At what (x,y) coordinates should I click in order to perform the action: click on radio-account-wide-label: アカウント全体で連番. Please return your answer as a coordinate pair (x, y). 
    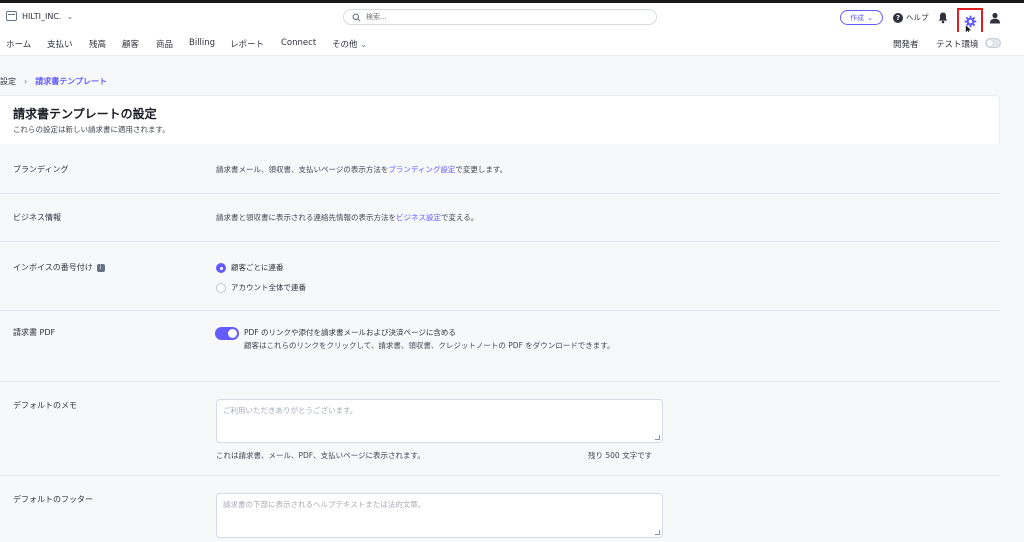
    Looking at the image, I should click on (268, 287).